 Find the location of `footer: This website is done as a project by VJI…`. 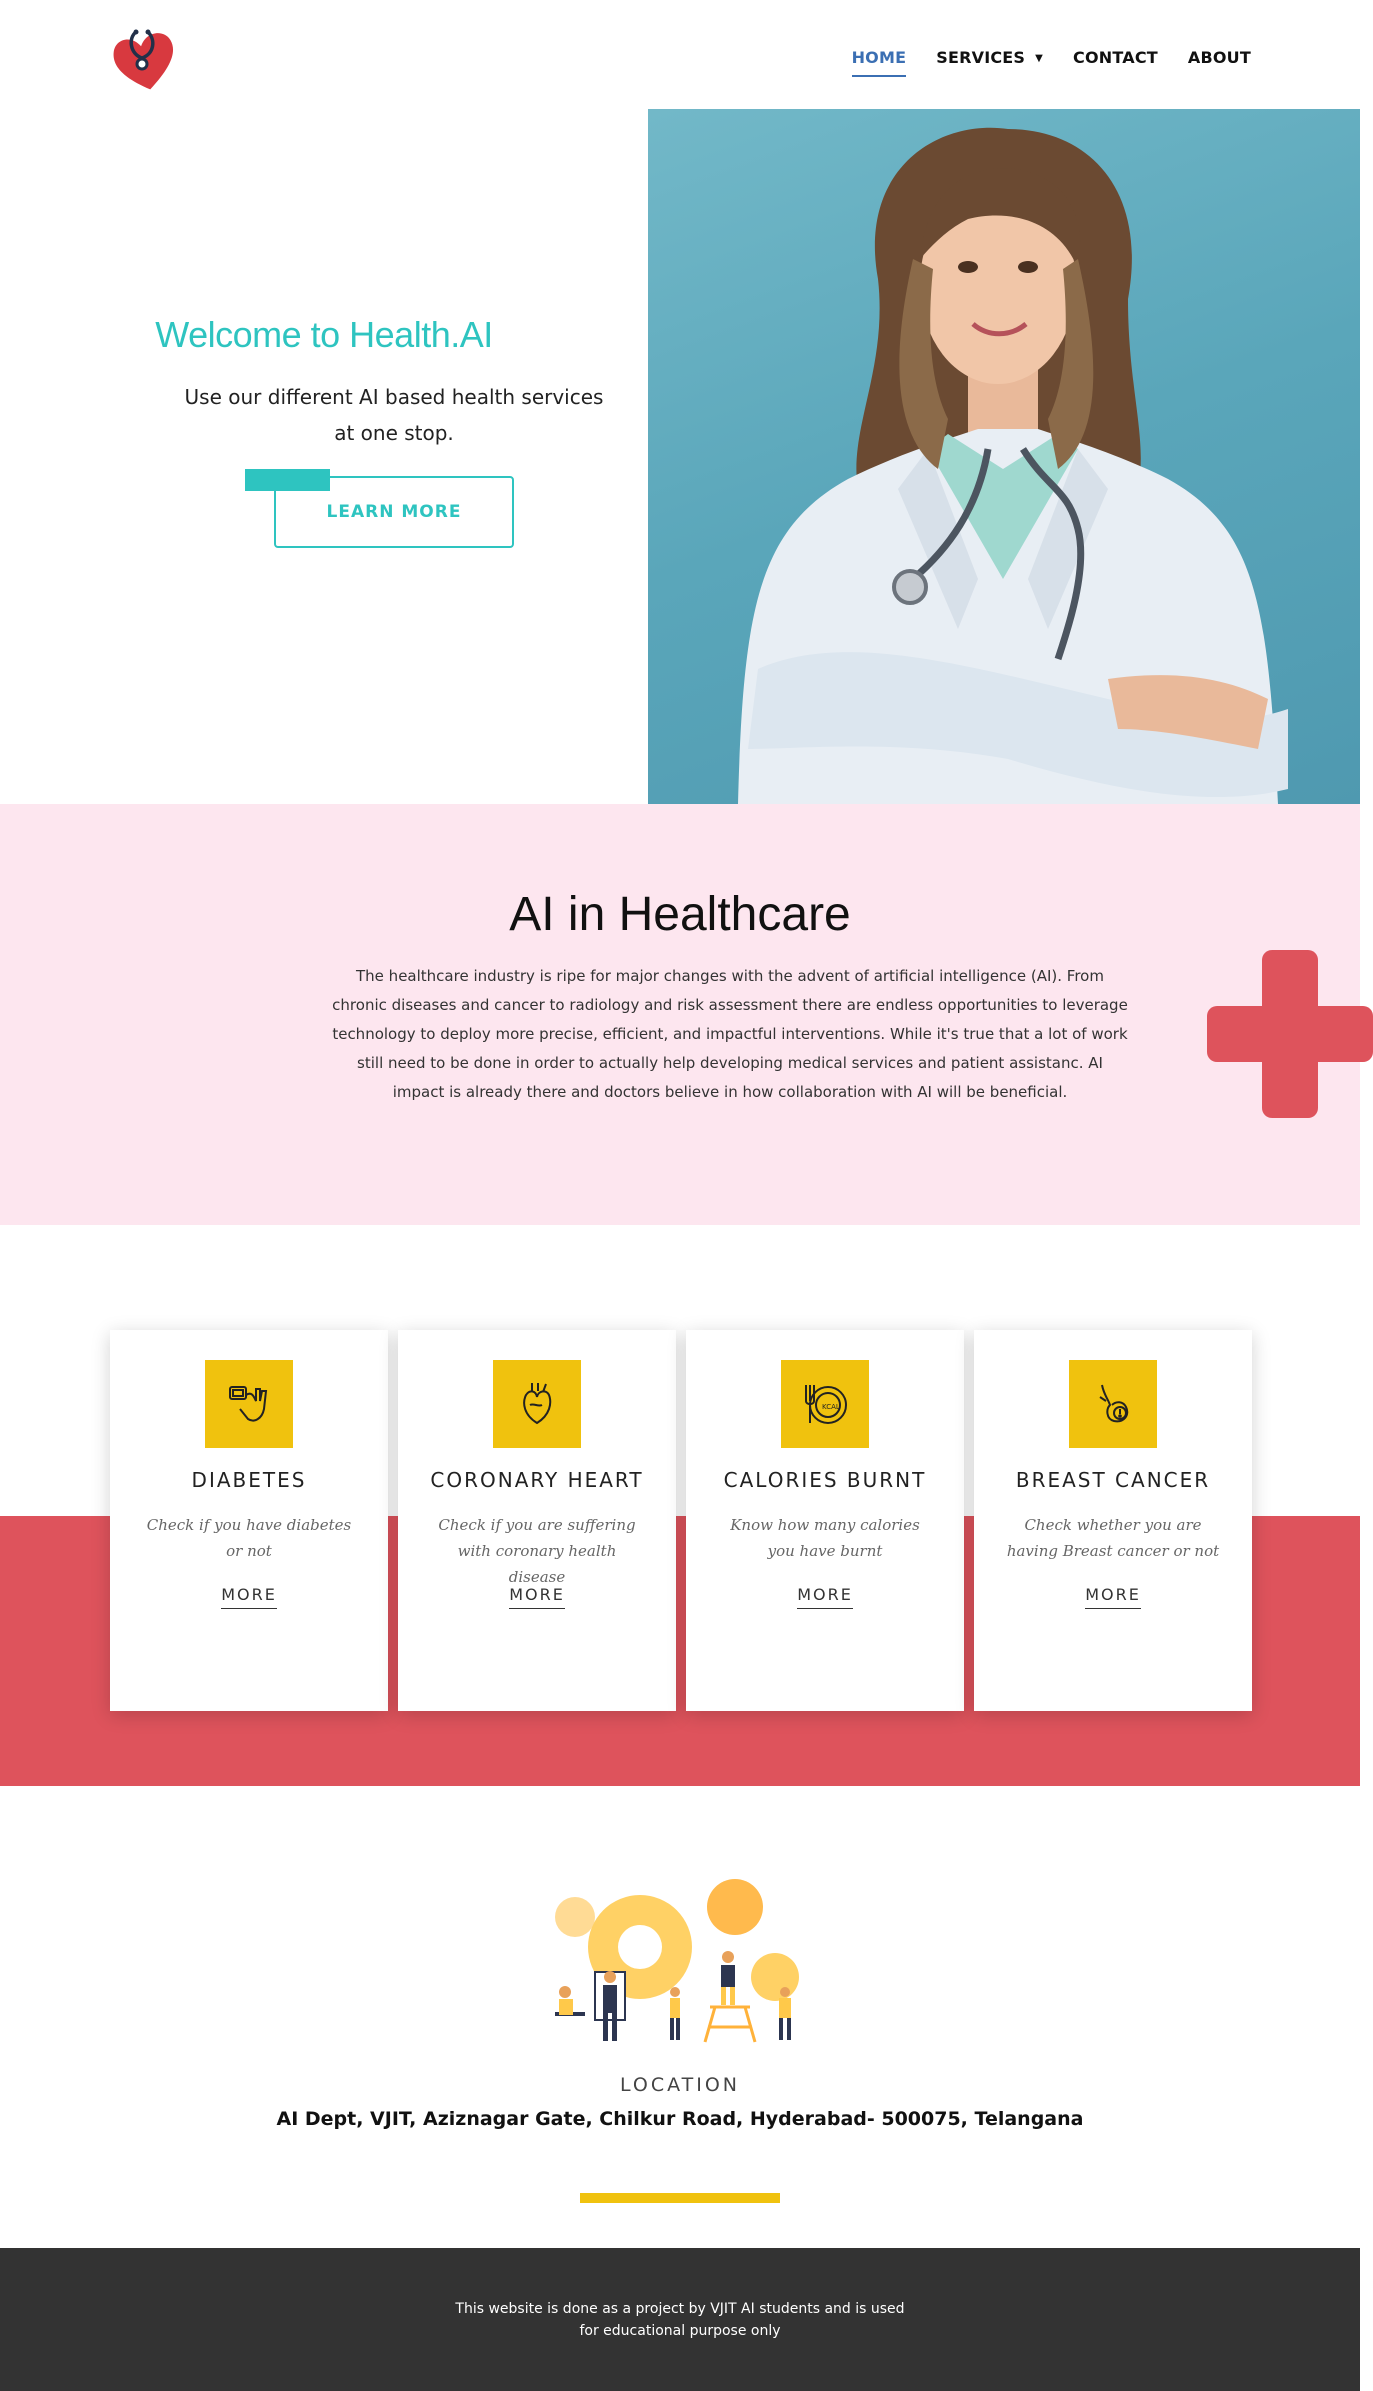

footer: This website is done as a project by VJI… is located at coordinates (680, 2319).